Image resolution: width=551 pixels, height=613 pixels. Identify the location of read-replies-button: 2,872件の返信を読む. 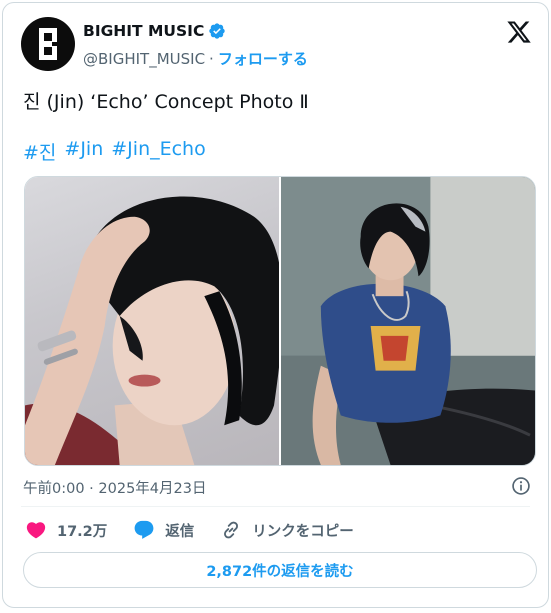
(280, 570).